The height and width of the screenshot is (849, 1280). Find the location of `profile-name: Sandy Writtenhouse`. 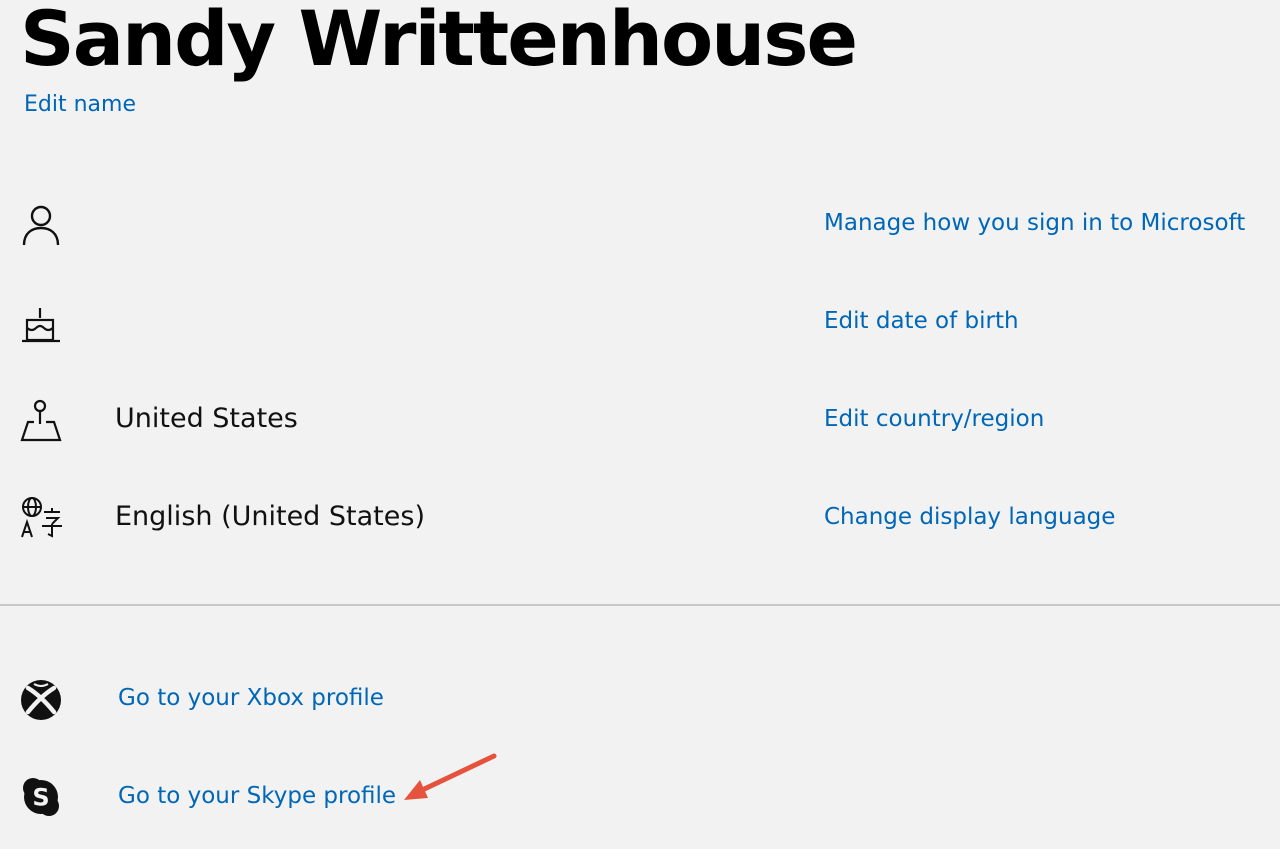

profile-name: Sandy Writtenhouse is located at coordinates (439, 41).